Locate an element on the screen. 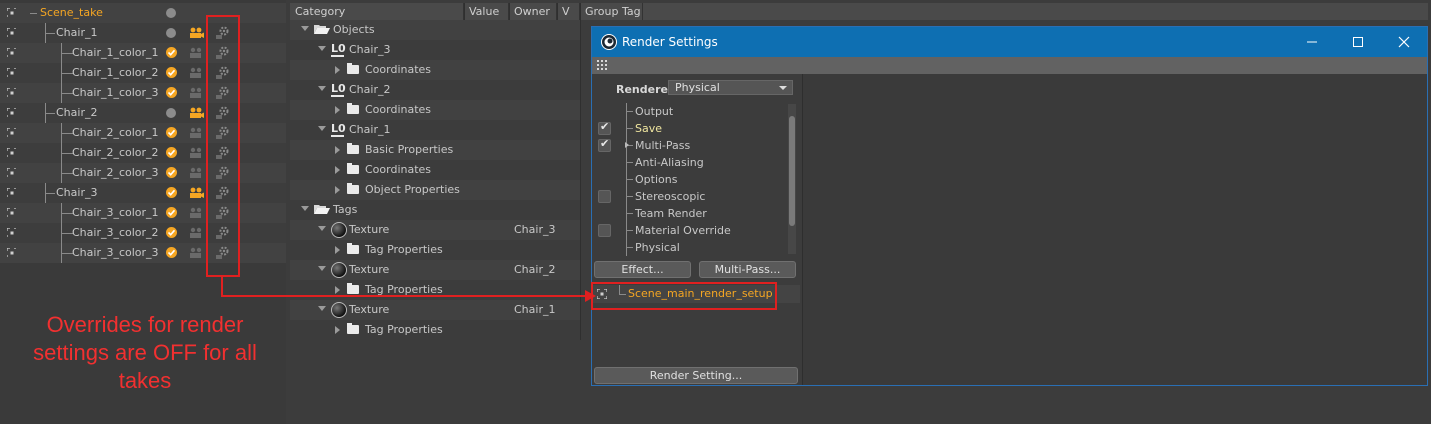 This screenshot has height=424, width=1431. render-setting-item: Options is located at coordinates (689, 179).